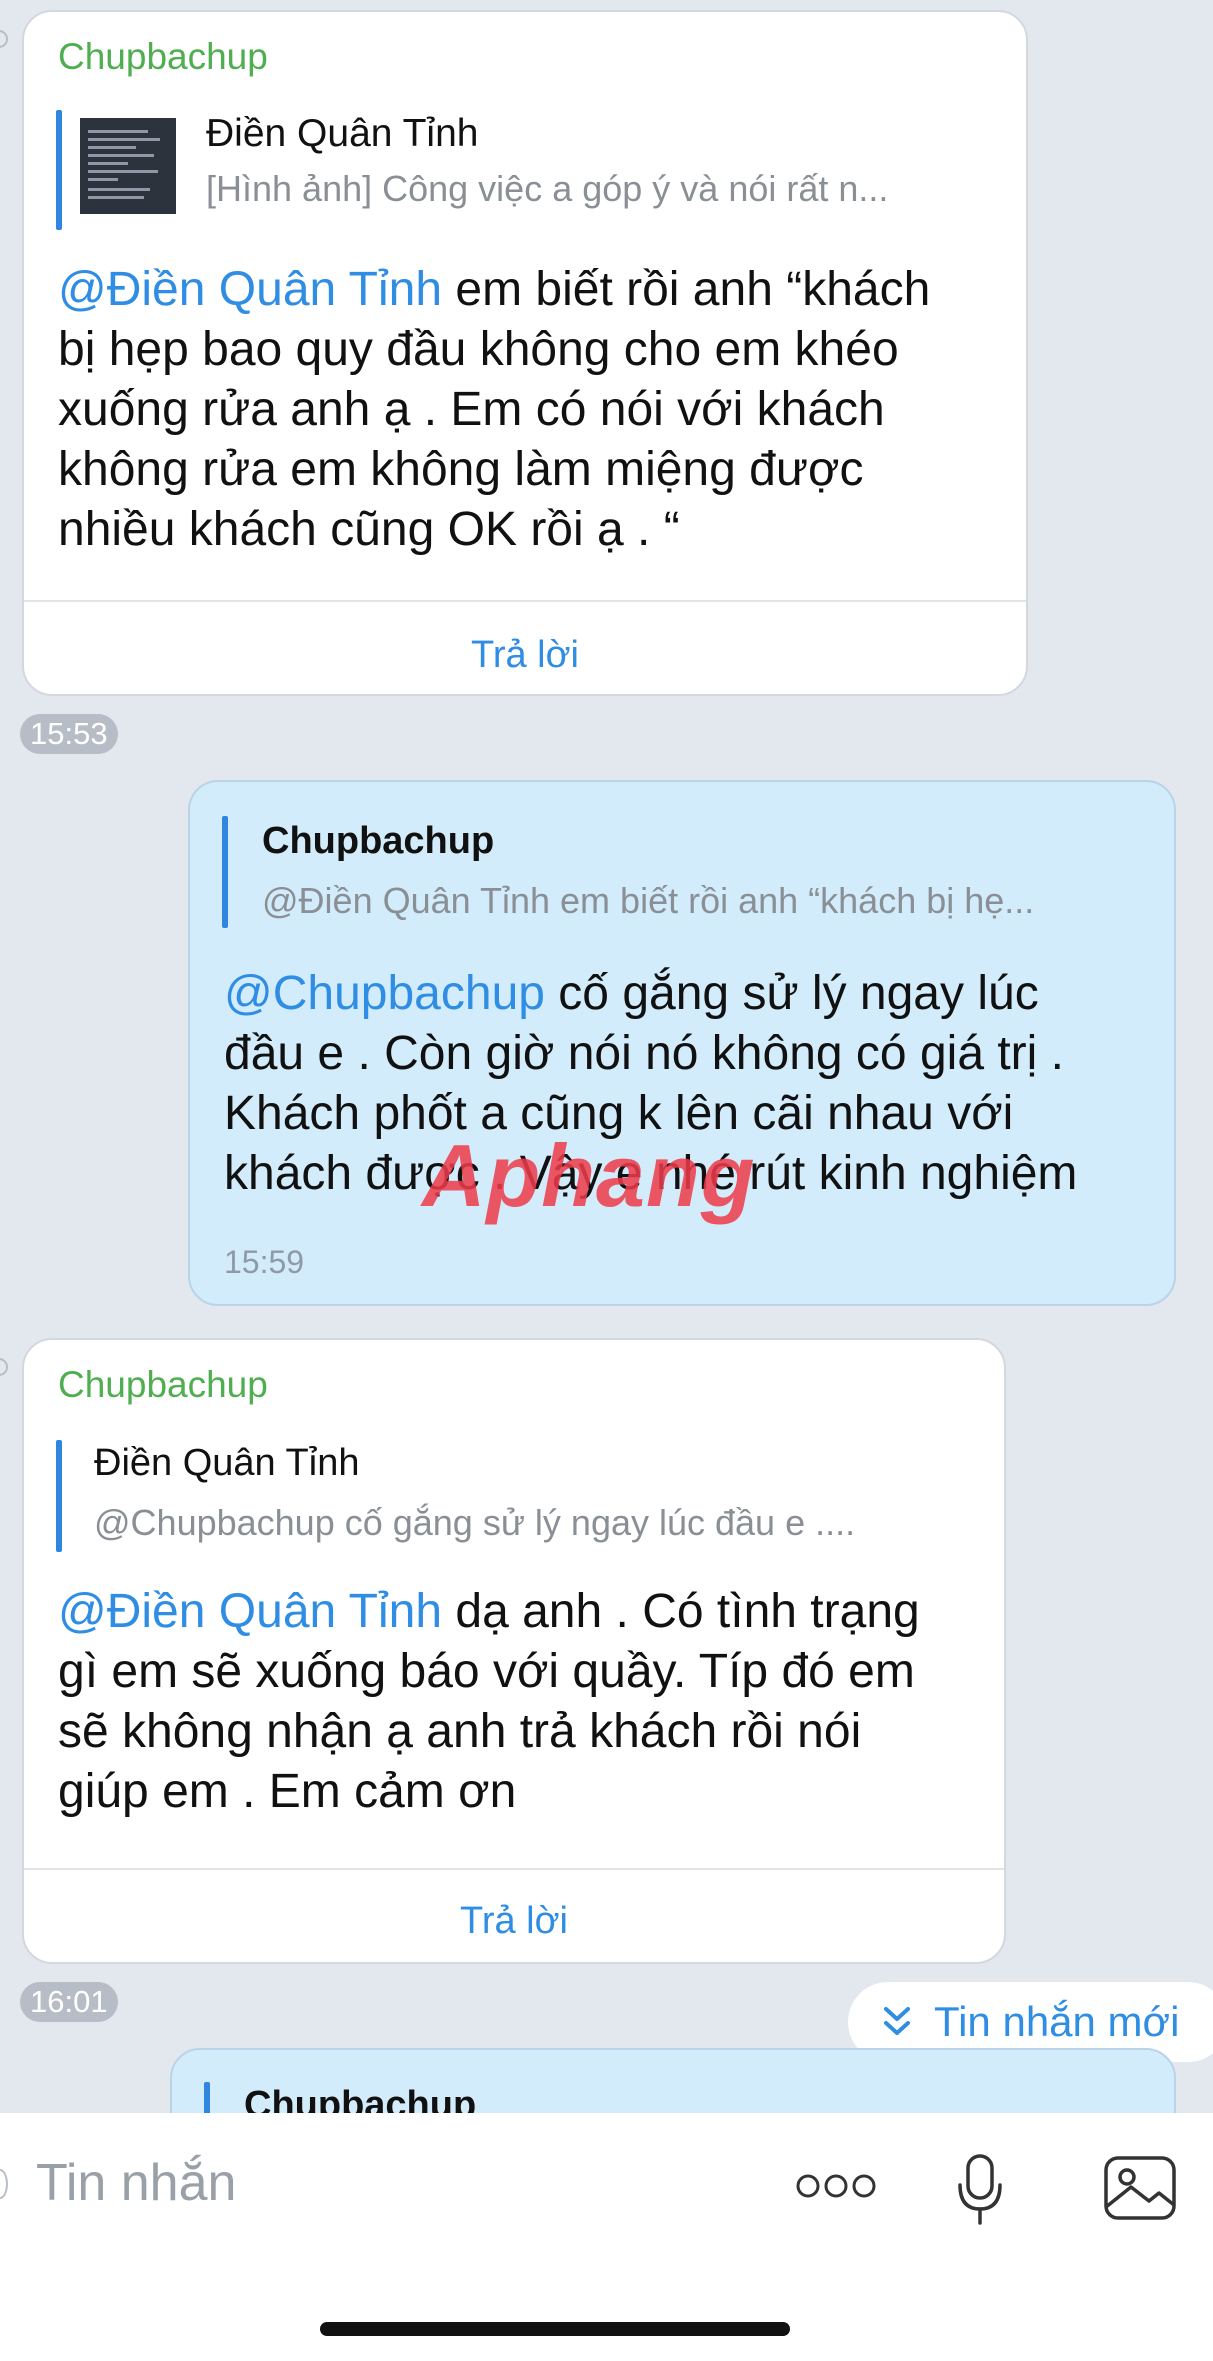  I want to click on message-line: bị hẹp bao quy đầu không cho em khéo, so click(478, 349).